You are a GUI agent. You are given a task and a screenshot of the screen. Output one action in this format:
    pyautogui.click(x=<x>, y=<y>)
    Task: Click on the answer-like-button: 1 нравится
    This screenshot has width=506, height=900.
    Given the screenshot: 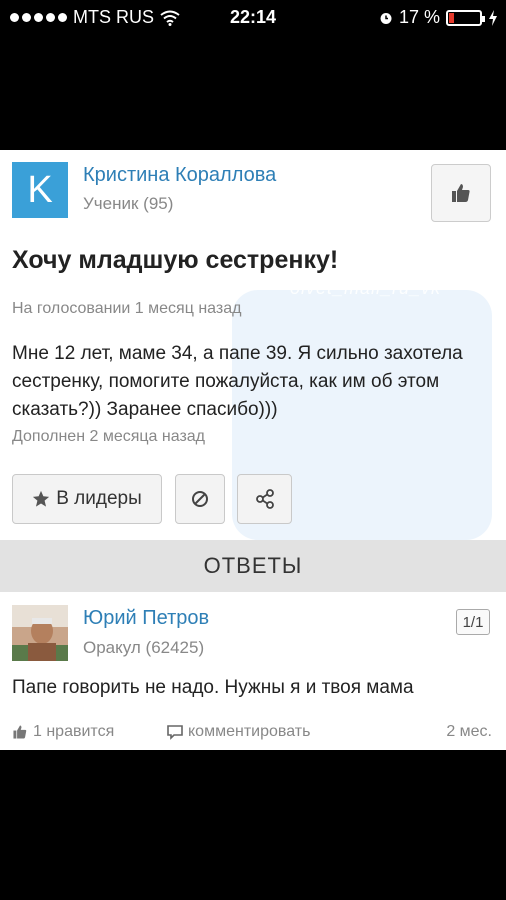 What is the action you would take?
    pyautogui.click(x=63, y=732)
    